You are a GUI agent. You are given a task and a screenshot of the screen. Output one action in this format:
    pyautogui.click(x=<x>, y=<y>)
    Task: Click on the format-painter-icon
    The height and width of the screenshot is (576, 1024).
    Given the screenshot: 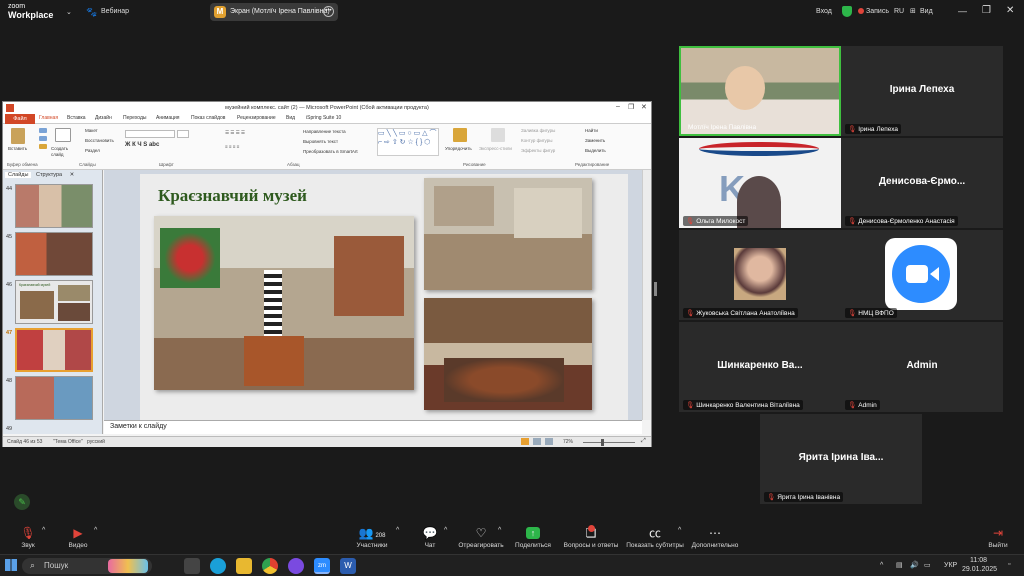 What is the action you would take?
    pyautogui.click(x=43, y=146)
    